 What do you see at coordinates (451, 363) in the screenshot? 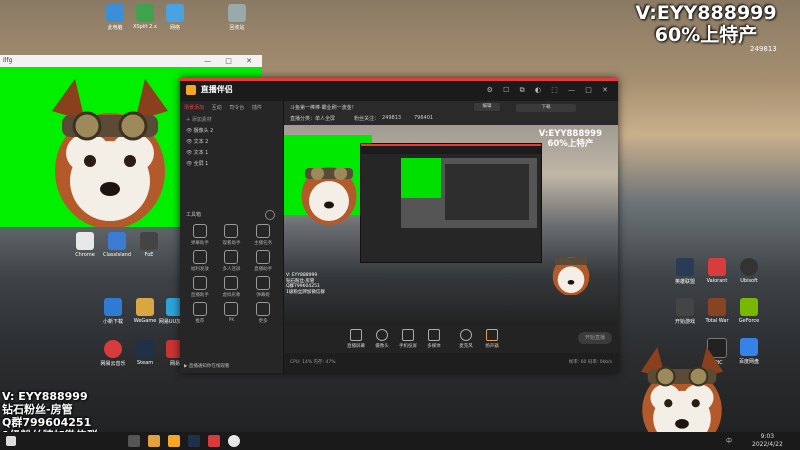
I see `status-bar: CPU: 14% 内存: 47% 帧率: 60 码率: 0kb/s` at bounding box center [451, 363].